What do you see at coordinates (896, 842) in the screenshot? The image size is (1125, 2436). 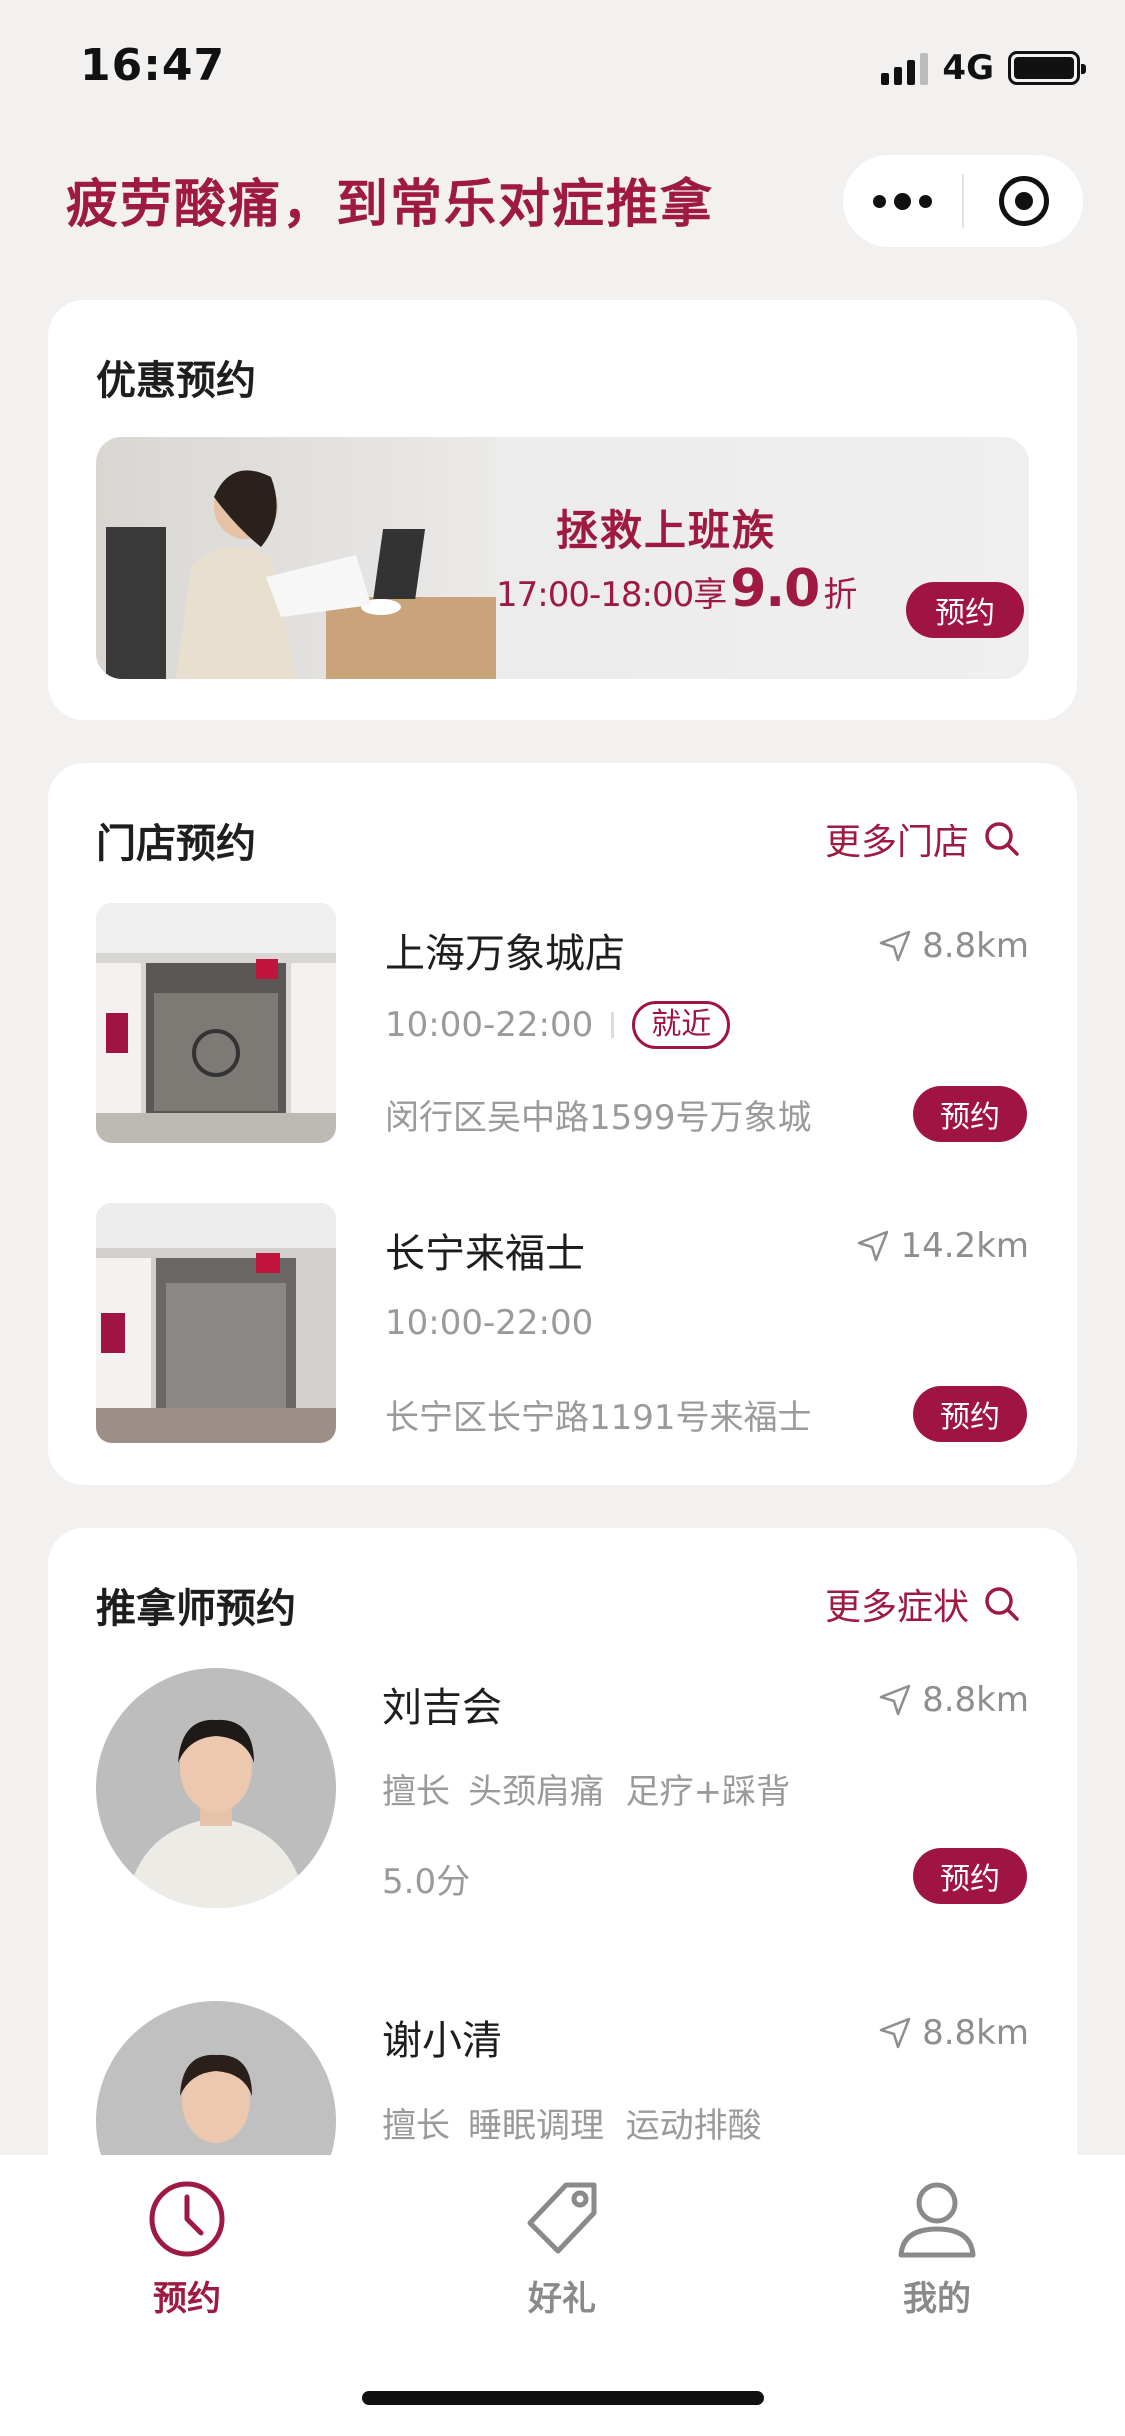 I see `more-stores-label: 更多门店` at bounding box center [896, 842].